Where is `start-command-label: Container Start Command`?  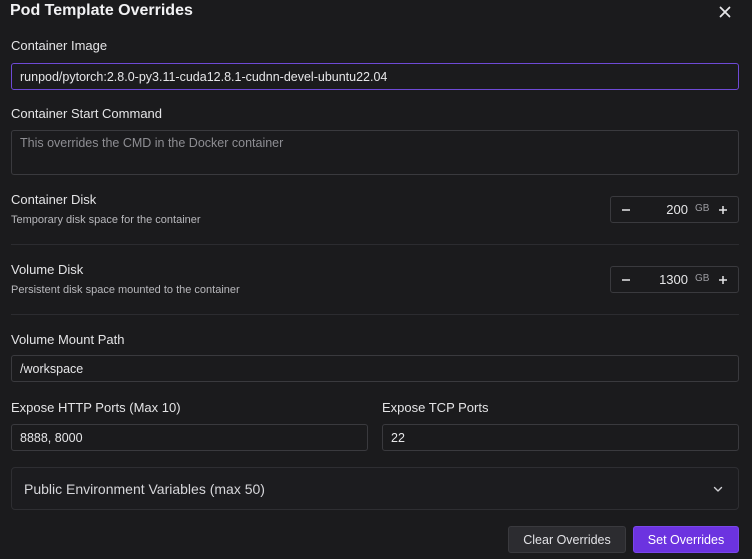
start-command-label: Container Start Command is located at coordinates (87, 113).